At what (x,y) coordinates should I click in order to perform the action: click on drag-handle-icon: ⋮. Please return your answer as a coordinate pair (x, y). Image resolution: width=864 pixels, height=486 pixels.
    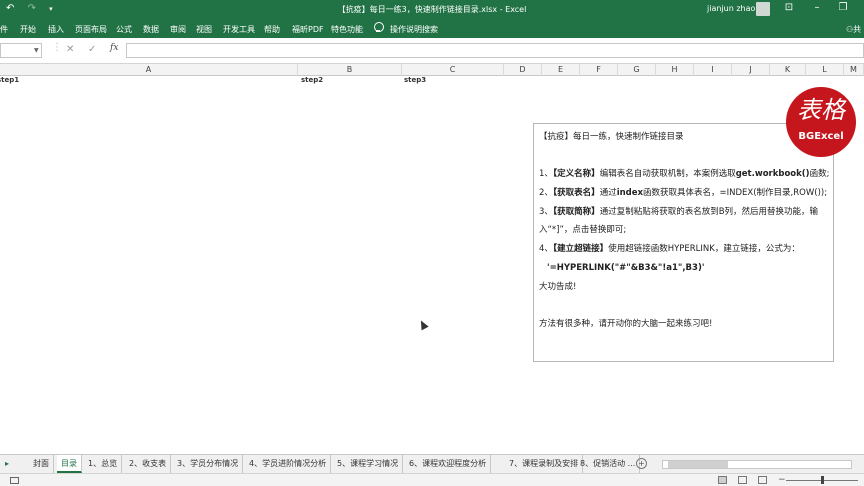
    Looking at the image, I should click on (57, 47).